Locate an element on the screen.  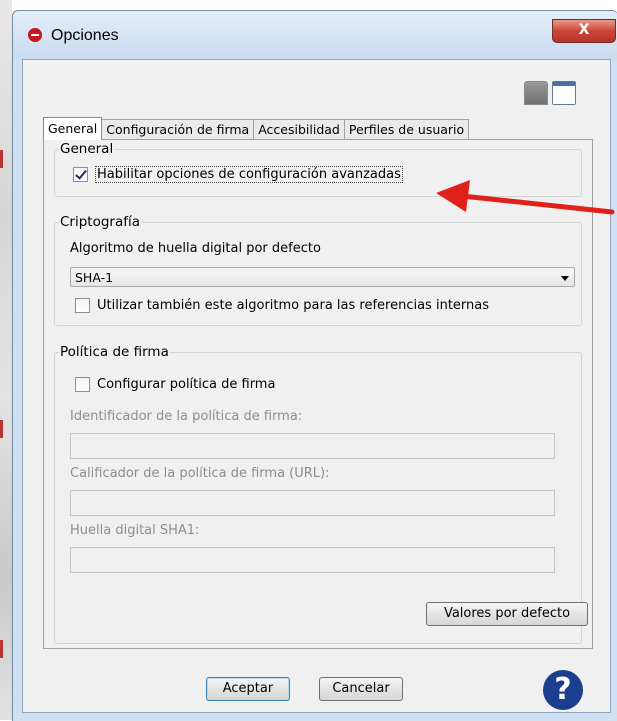
internal-refs-checkbox is located at coordinates (82, 305).